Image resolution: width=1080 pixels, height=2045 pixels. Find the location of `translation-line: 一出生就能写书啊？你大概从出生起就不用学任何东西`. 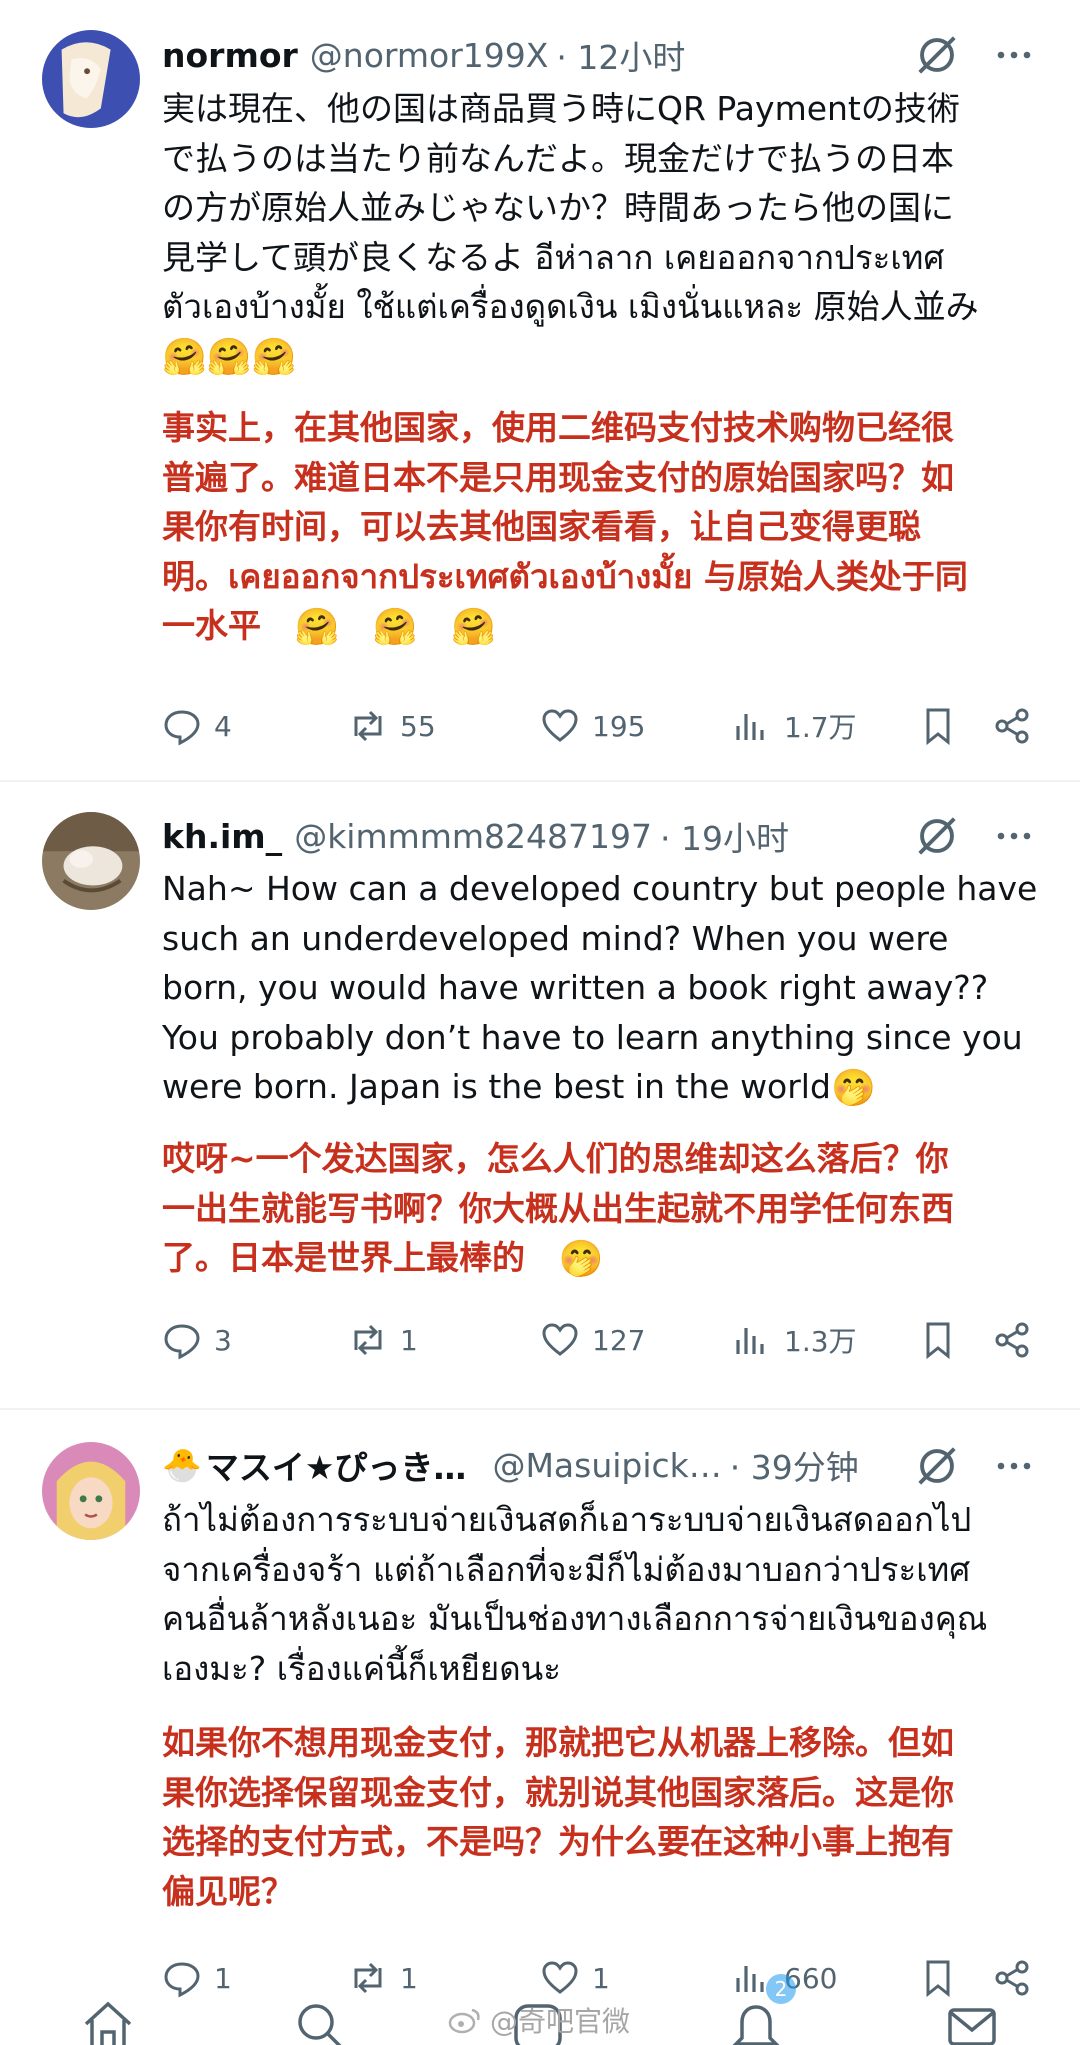

translation-line: 一出生就能写书啊？你大概从出生起就不用学任何东西 is located at coordinates (558, 1208).